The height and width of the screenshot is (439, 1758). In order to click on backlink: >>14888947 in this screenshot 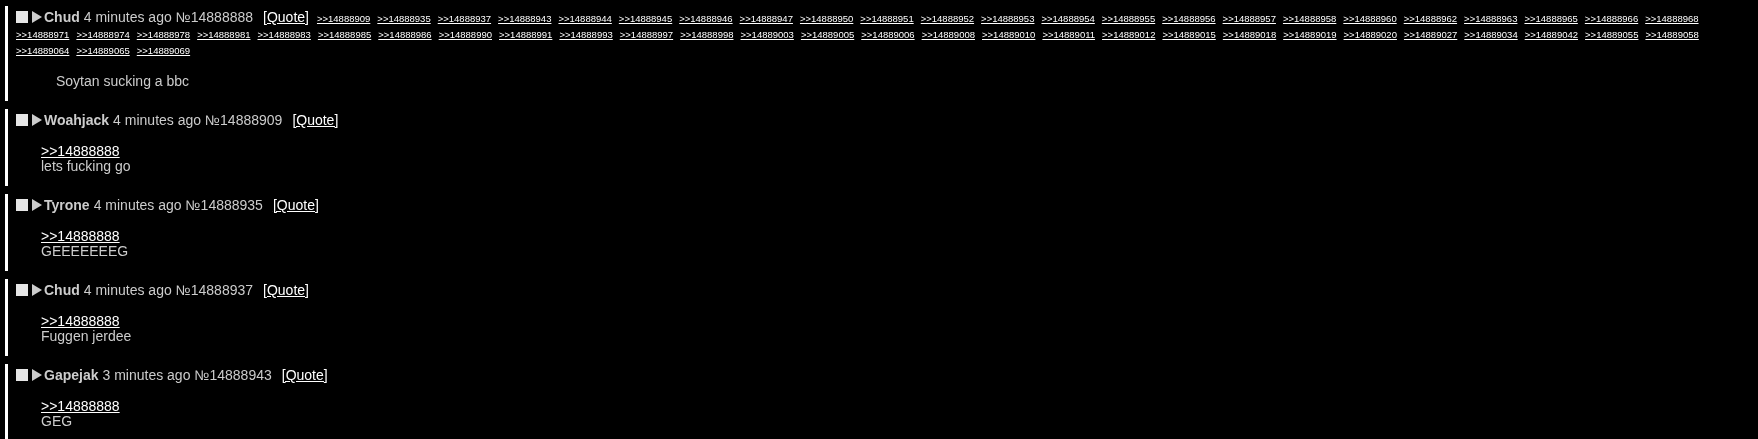, I will do `click(766, 19)`.